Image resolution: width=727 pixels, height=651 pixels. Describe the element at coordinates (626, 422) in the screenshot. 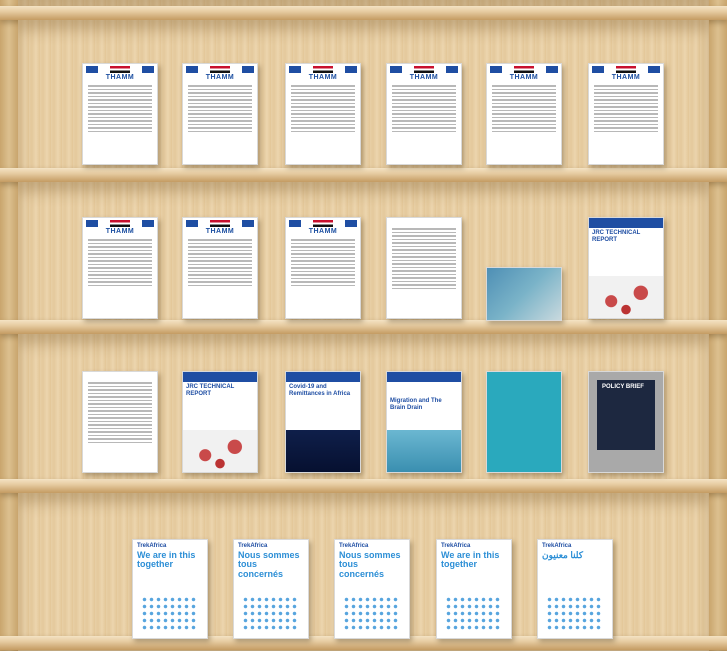

I see `book-cover: POLICY BRIEF` at that location.